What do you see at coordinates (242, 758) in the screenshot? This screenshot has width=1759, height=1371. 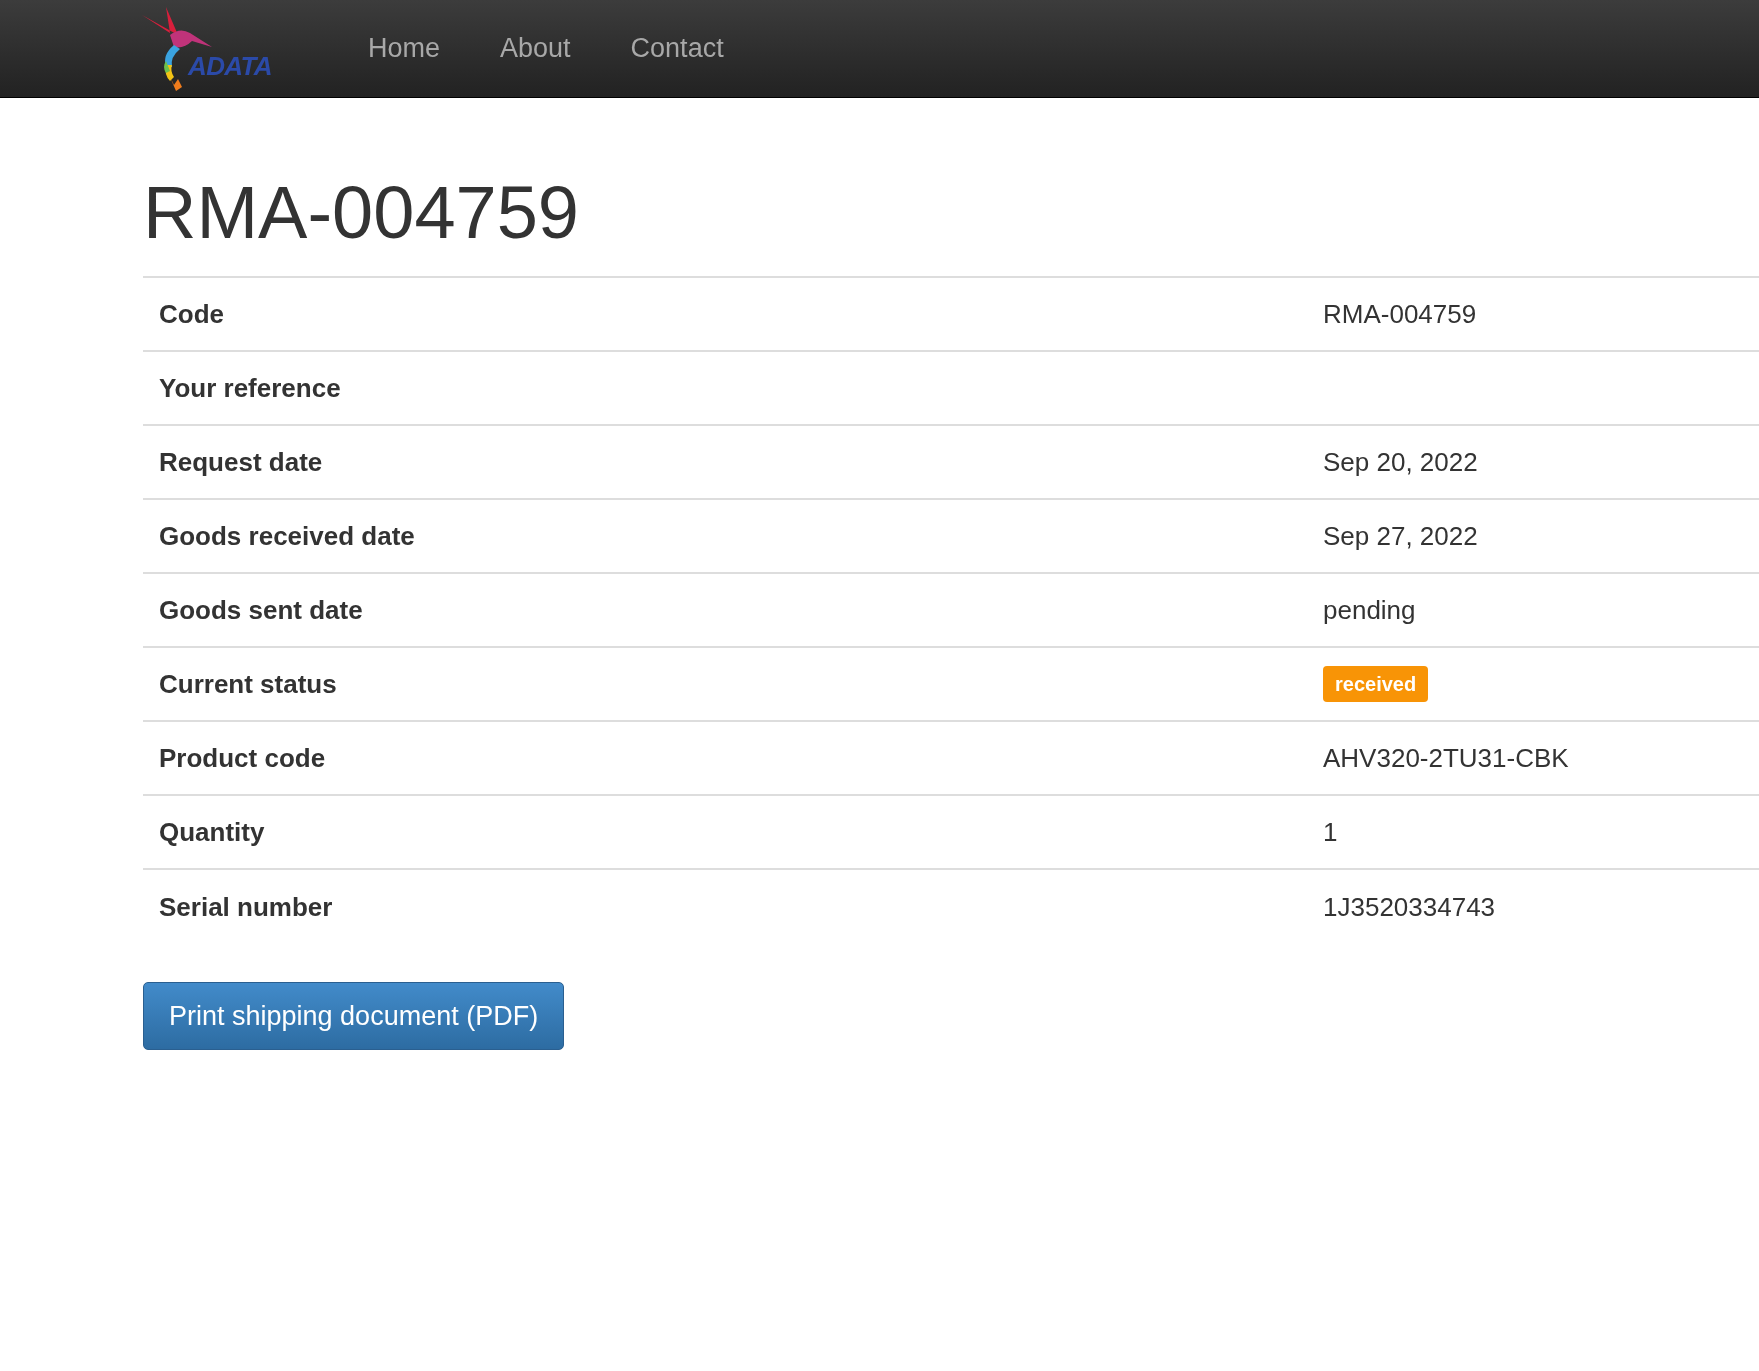 I see `detail-label: Product code` at bounding box center [242, 758].